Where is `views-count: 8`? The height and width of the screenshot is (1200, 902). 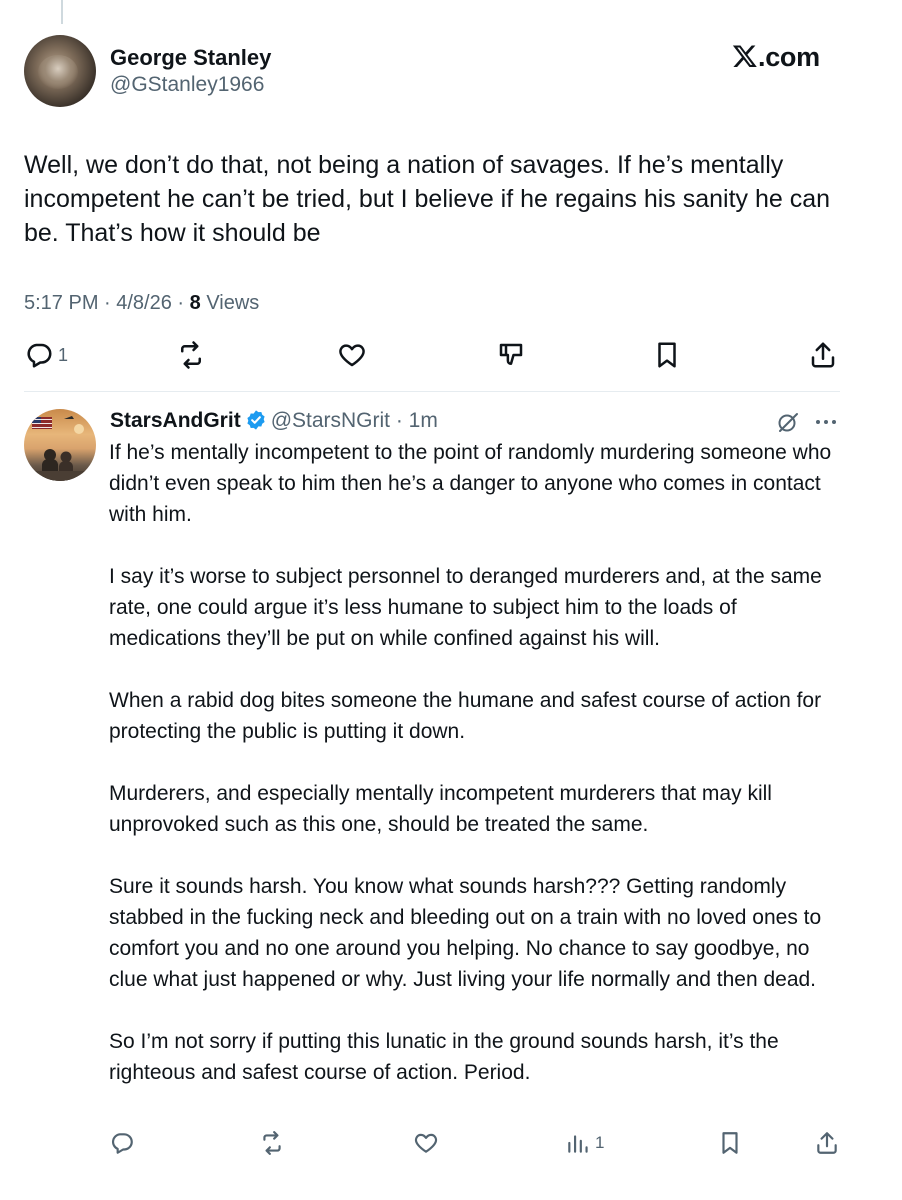 views-count: 8 is located at coordinates (195, 303).